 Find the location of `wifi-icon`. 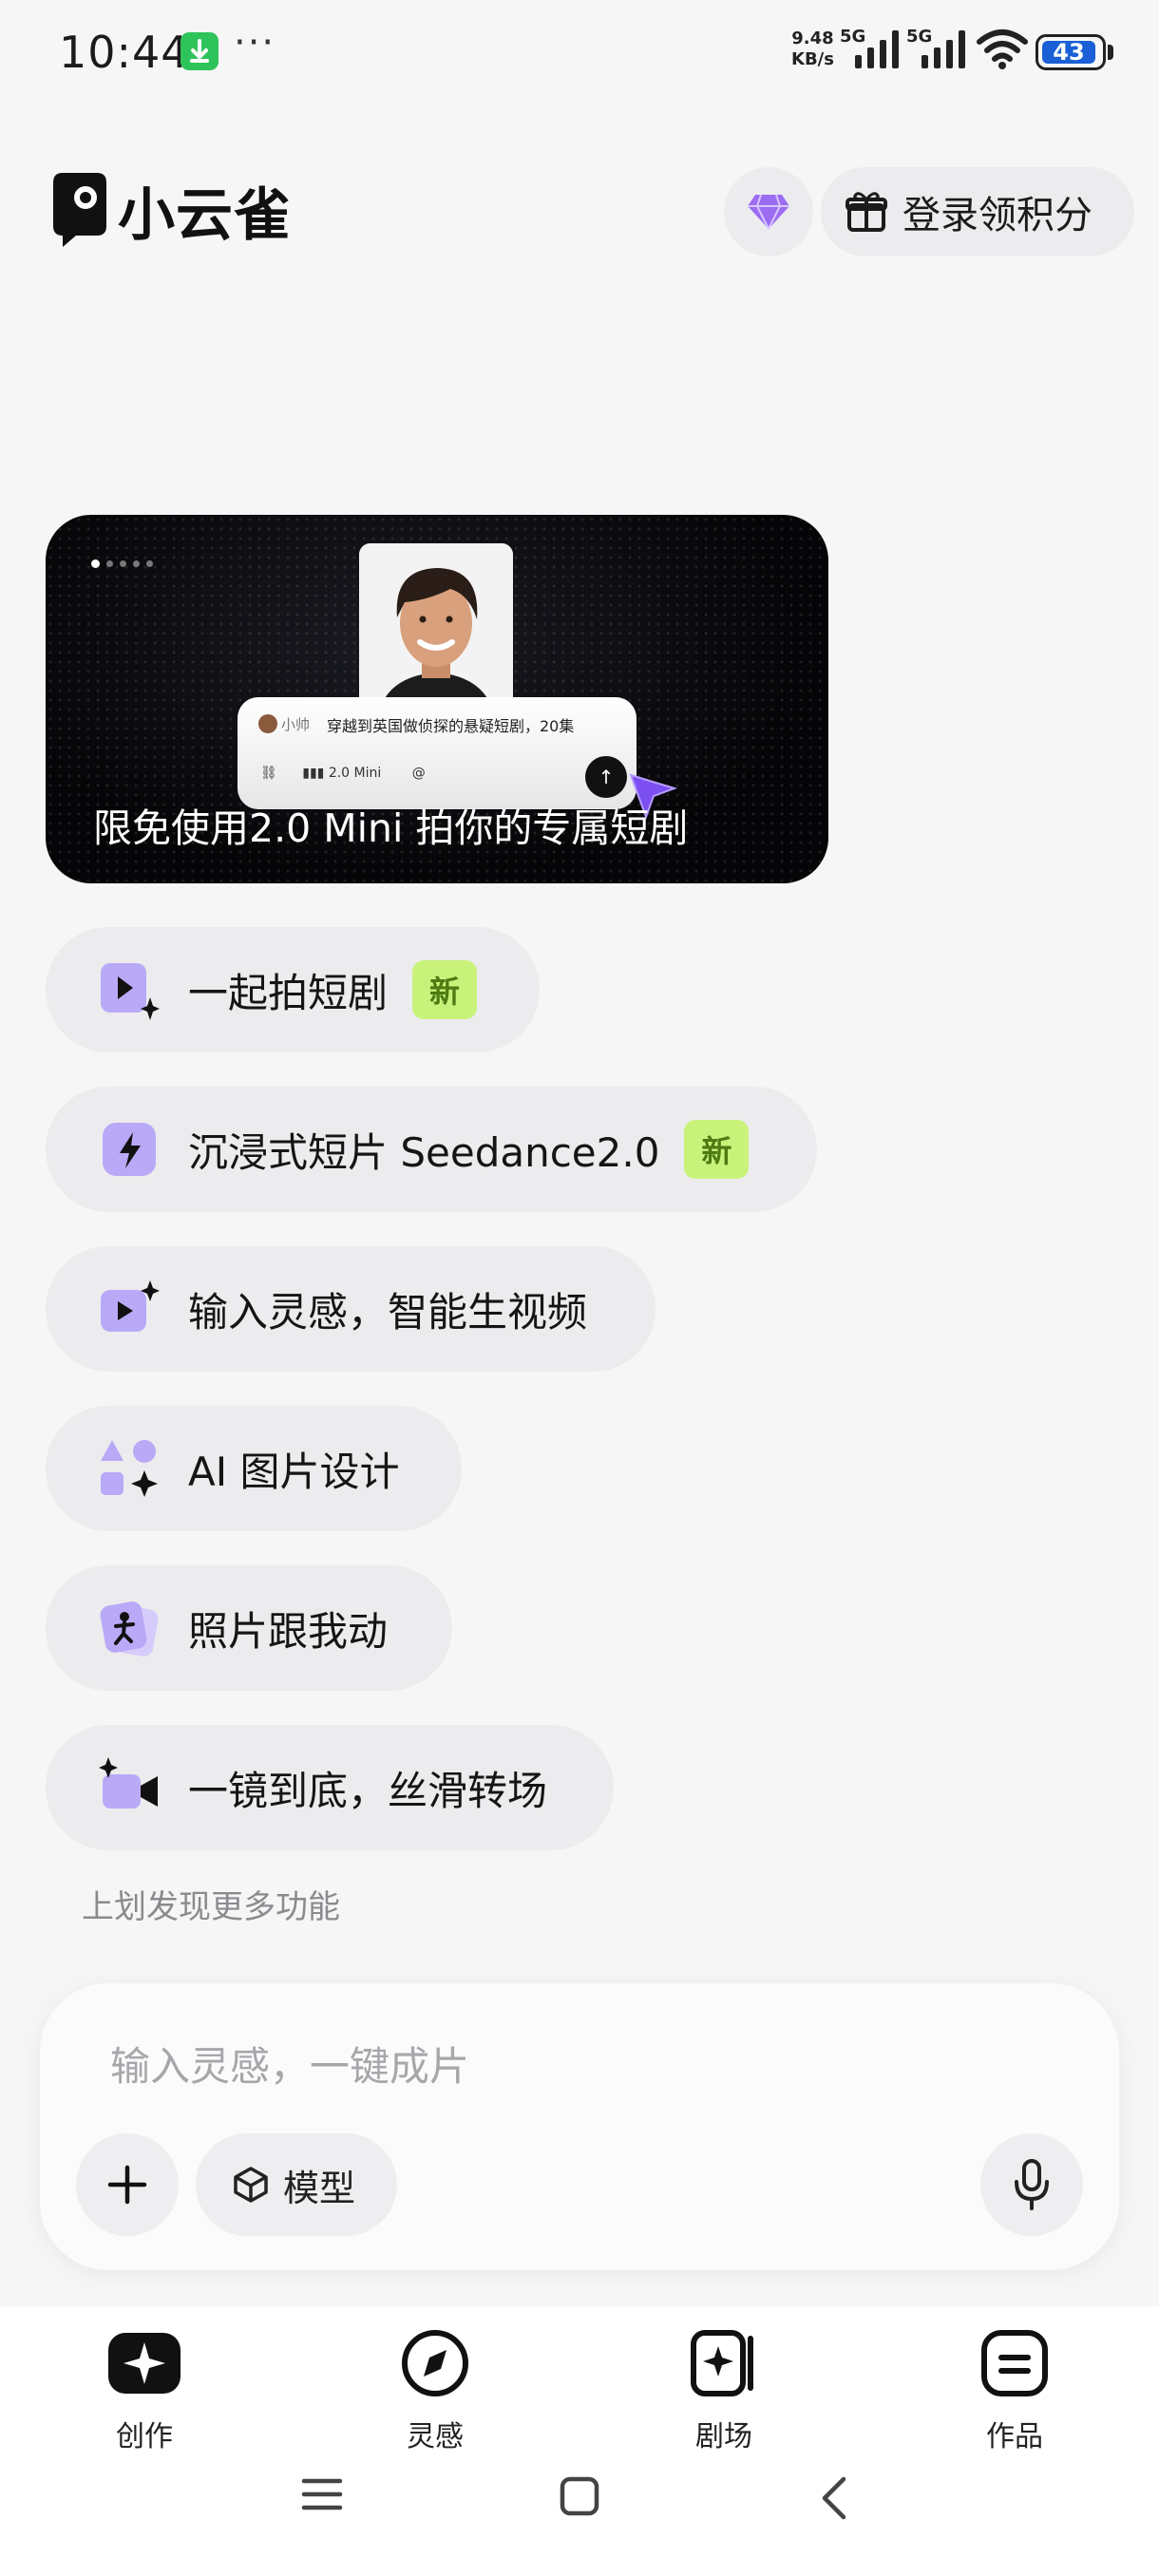

wifi-icon is located at coordinates (1002, 49).